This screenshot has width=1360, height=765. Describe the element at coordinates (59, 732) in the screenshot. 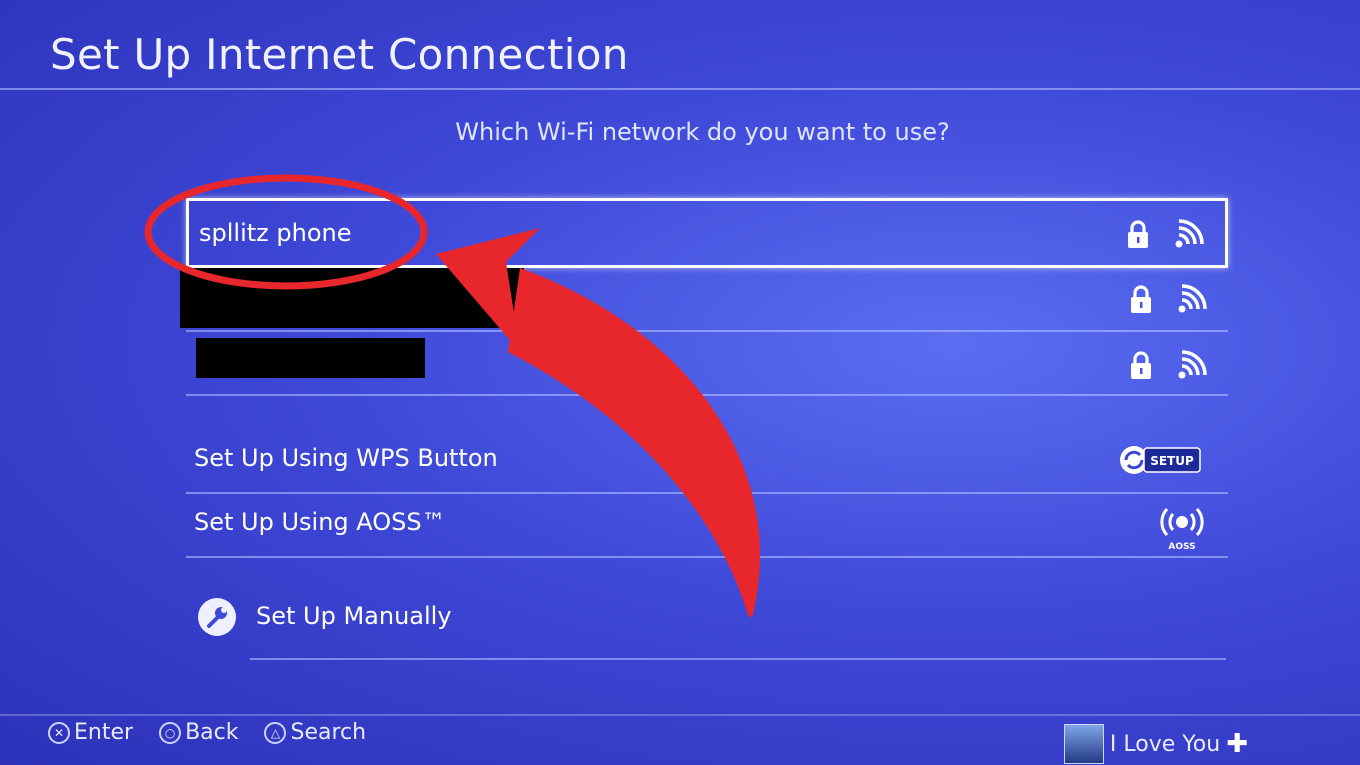

I see `cross-button-icon: ✕` at that location.